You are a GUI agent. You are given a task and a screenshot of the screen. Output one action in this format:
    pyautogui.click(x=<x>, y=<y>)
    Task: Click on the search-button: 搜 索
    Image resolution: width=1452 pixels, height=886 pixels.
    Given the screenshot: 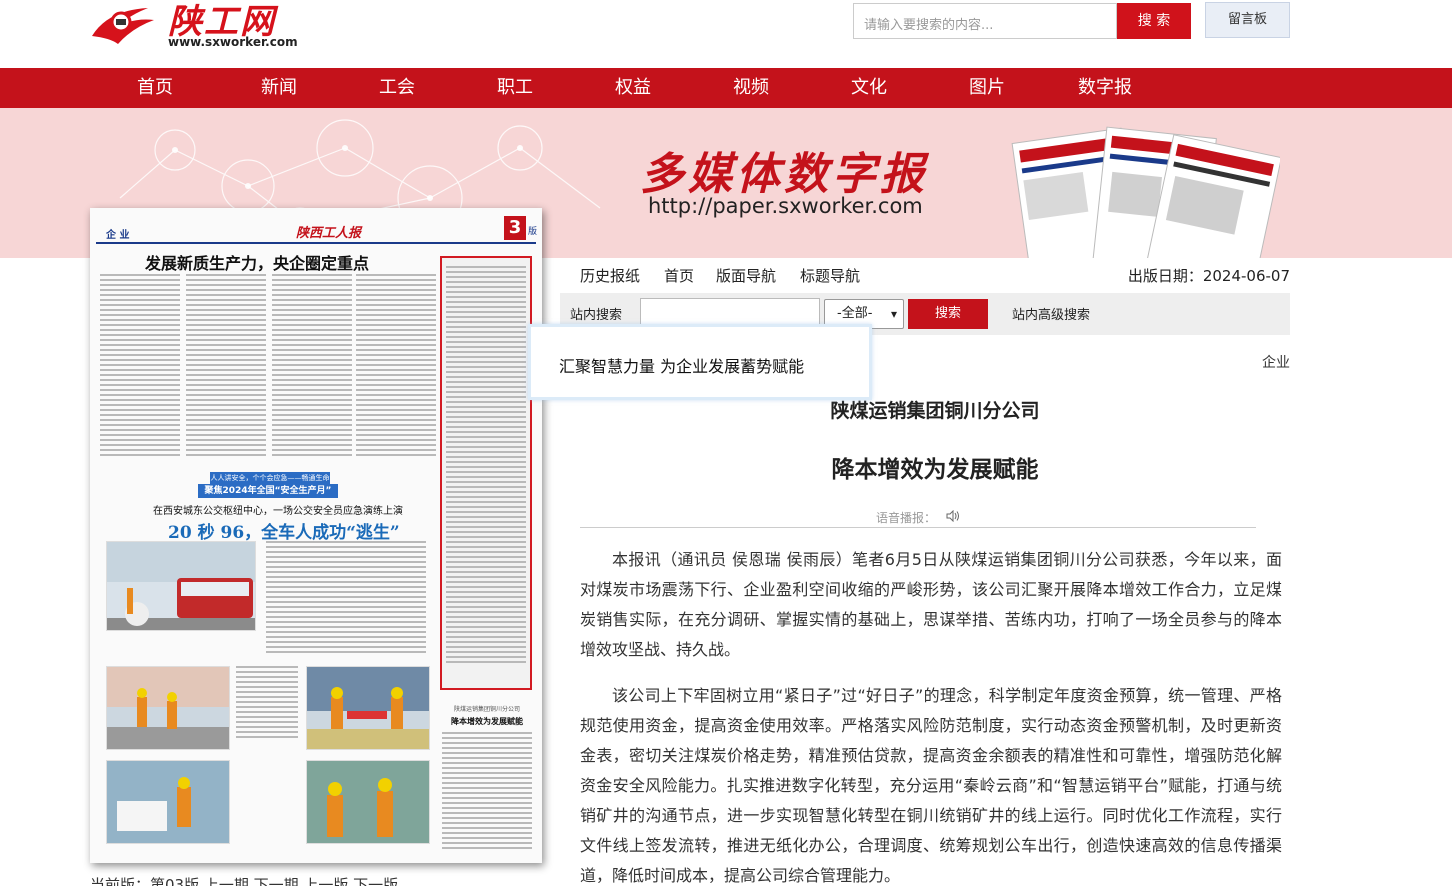 What is the action you would take?
    pyautogui.click(x=1154, y=21)
    